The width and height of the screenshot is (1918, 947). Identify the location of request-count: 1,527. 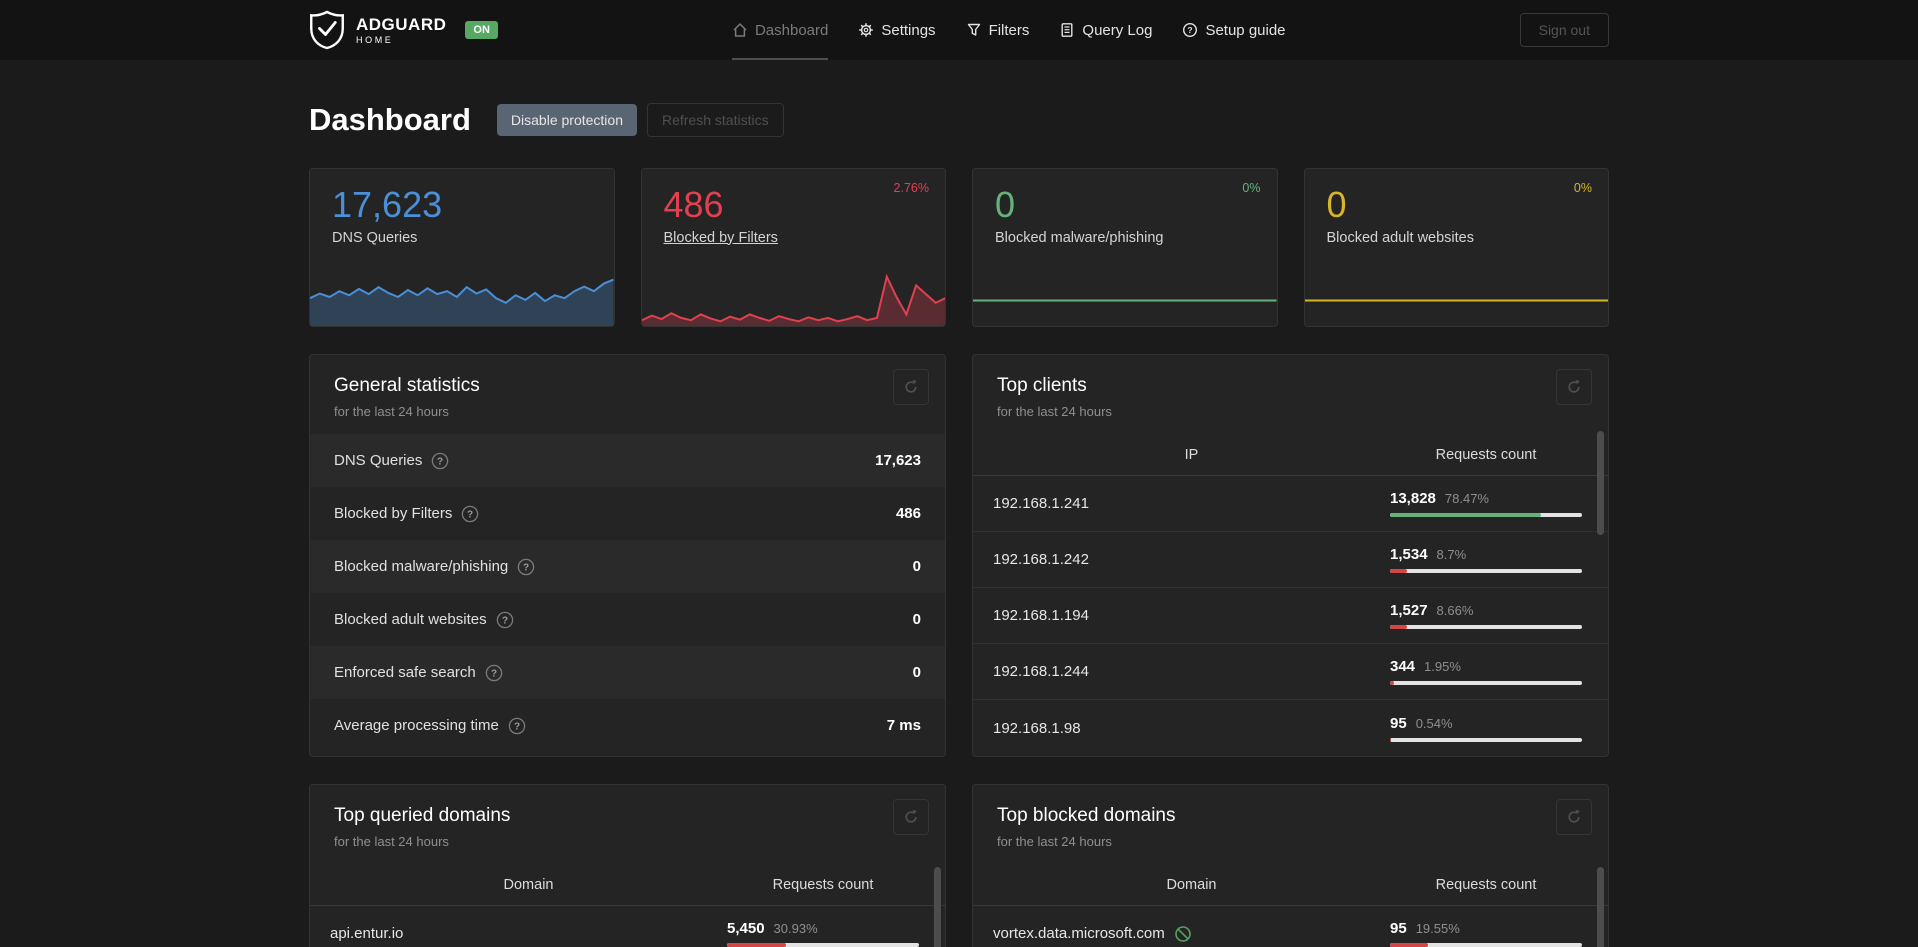
(1409, 610).